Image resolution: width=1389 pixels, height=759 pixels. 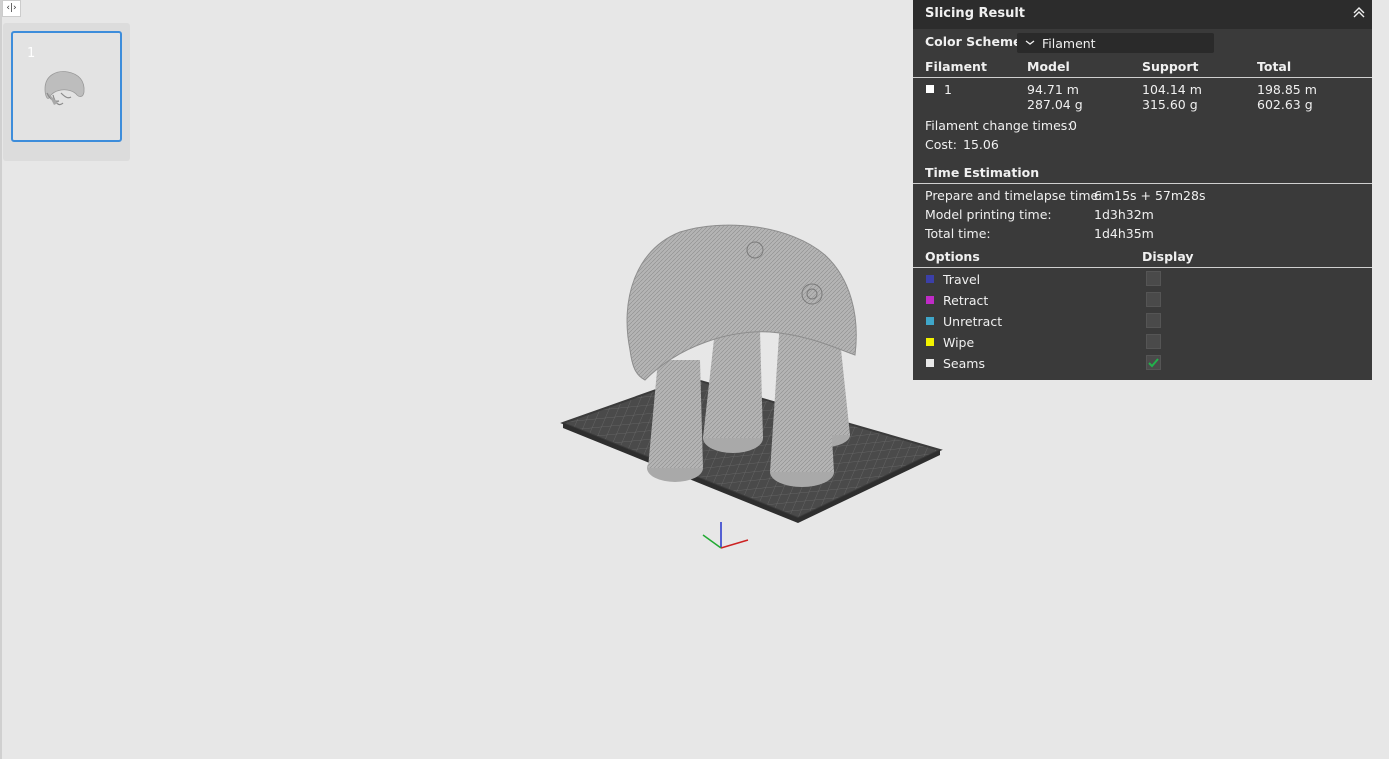 I want to click on filament-change-value: 0, so click(x=1073, y=125).